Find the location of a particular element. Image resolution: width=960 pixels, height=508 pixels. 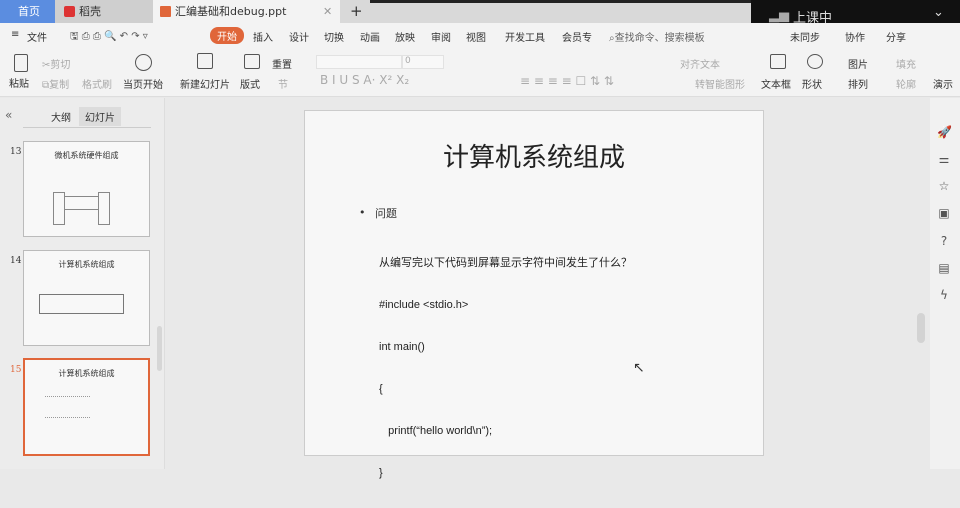

menu-review: 审阅 is located at coordinates (441, 36).